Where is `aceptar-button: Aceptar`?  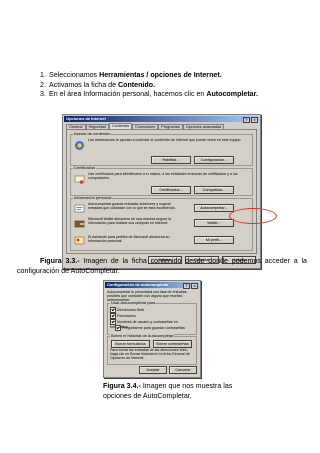
aceptar-button: Aceptar is located at coordinates (153, 370).